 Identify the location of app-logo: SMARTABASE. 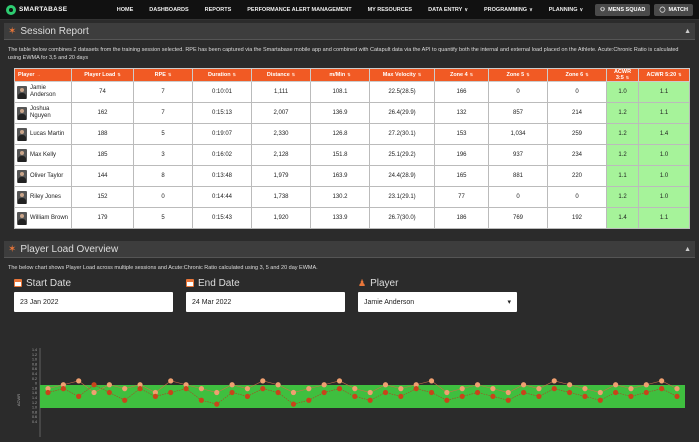
(52, 9).